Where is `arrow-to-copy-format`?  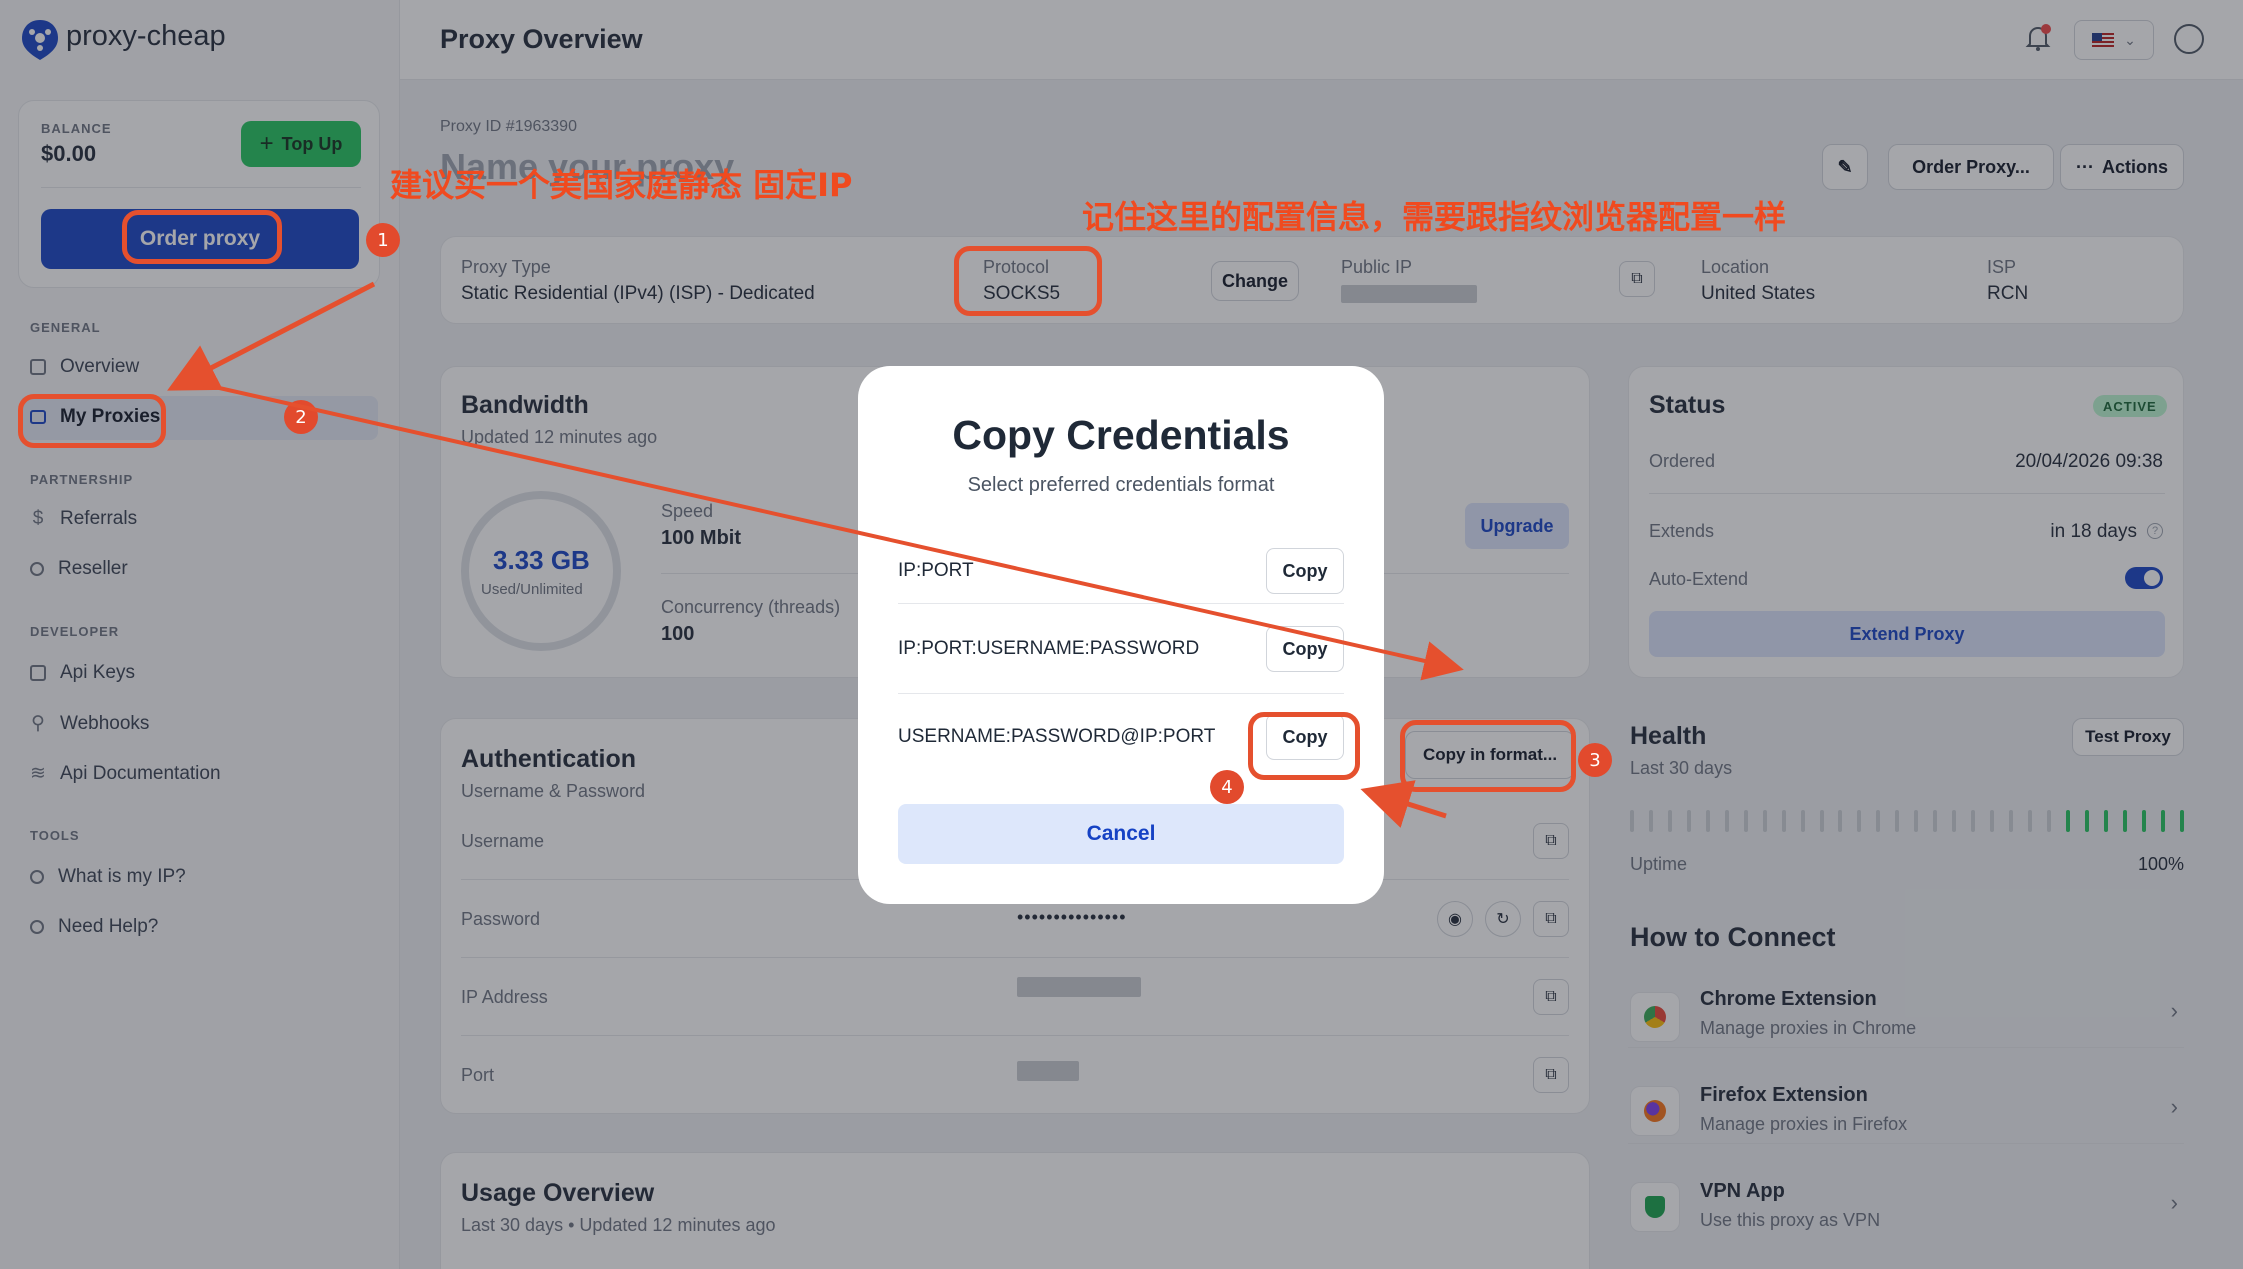
arrow-to-copy-format is located at coordinates (823, 529).